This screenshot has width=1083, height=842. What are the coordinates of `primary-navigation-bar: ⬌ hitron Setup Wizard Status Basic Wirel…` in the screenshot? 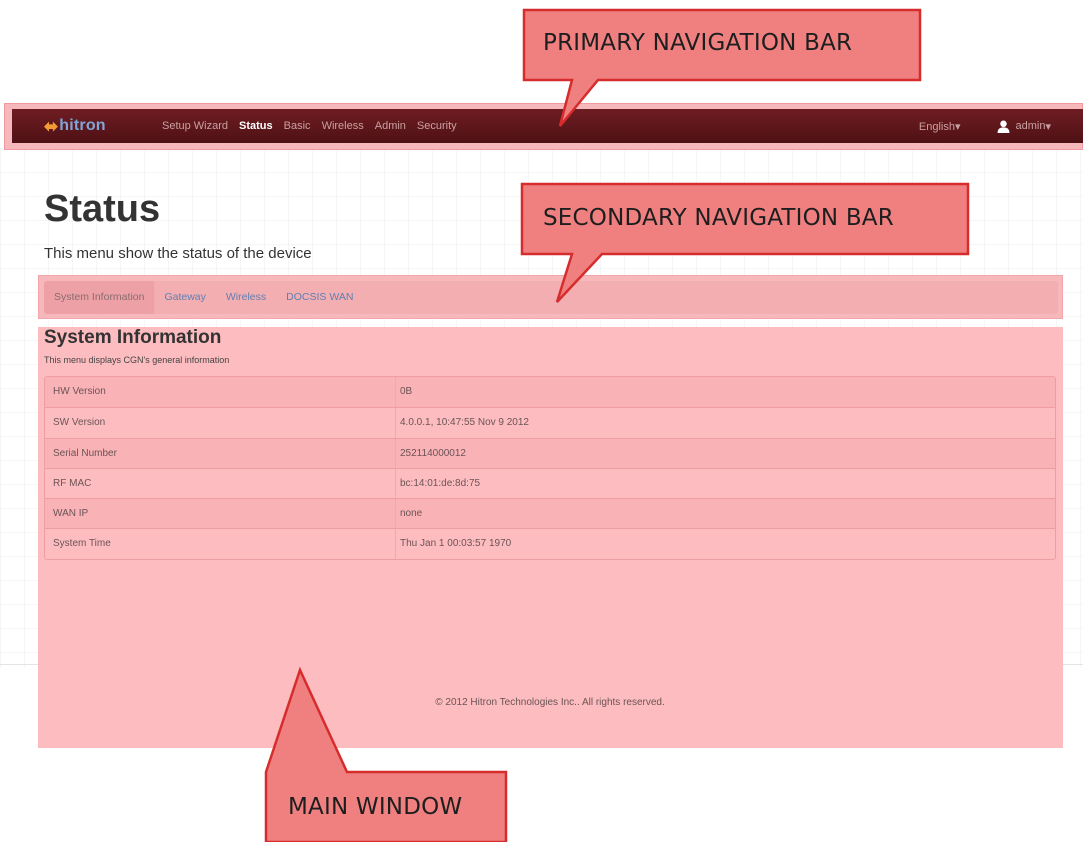 It's located at (547, 126).